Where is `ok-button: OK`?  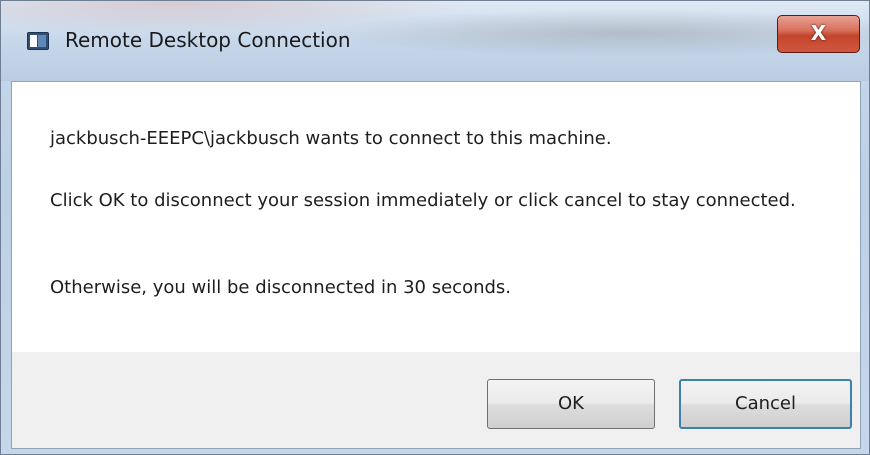
ok-button: OK is located at coordinates (571, 404).